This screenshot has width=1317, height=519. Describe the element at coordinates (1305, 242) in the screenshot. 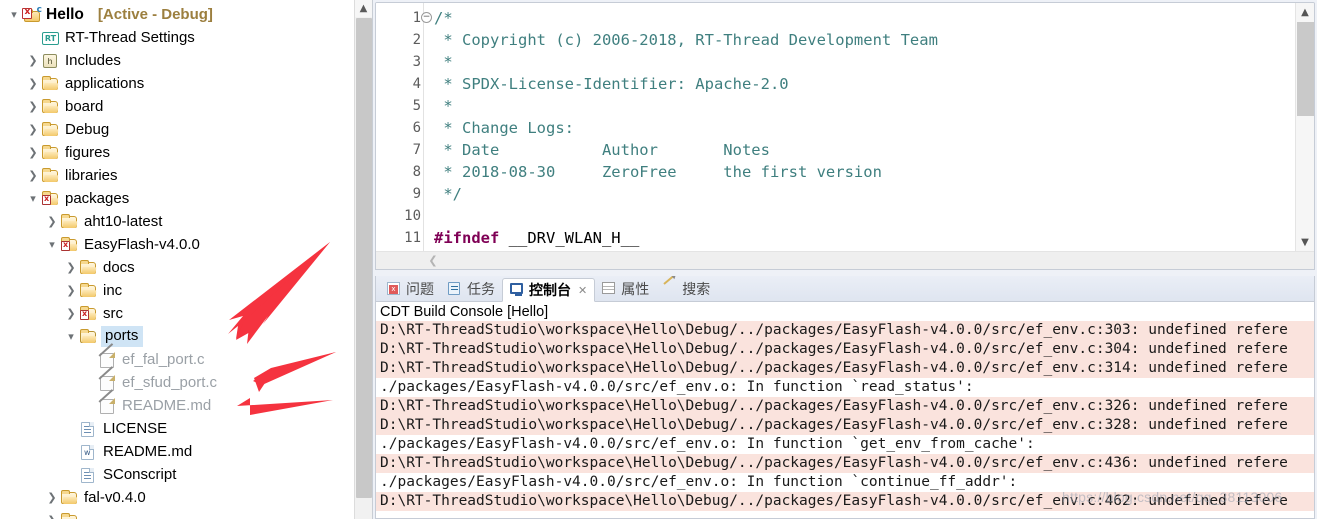

I see `editor-scroll-down-icon: ▼` at that location.